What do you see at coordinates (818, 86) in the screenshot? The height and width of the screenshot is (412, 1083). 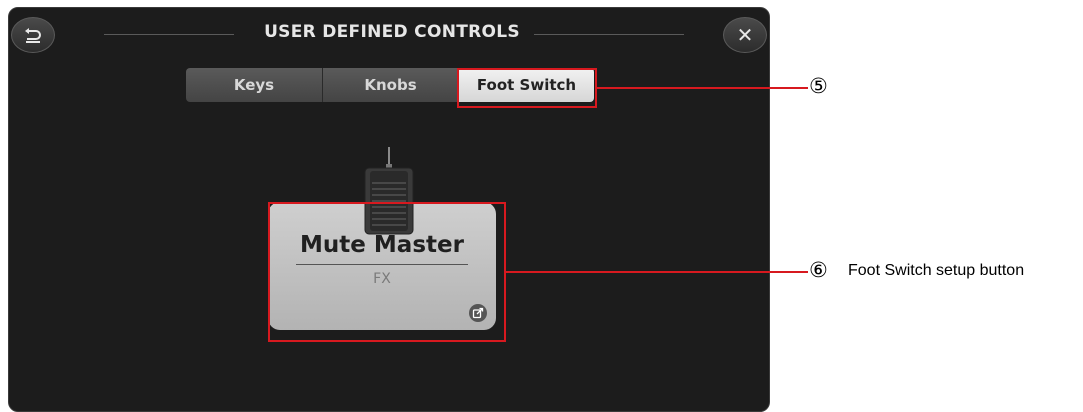 I see `tab-callout-number: ⑤` at bounding box center [818, 86].